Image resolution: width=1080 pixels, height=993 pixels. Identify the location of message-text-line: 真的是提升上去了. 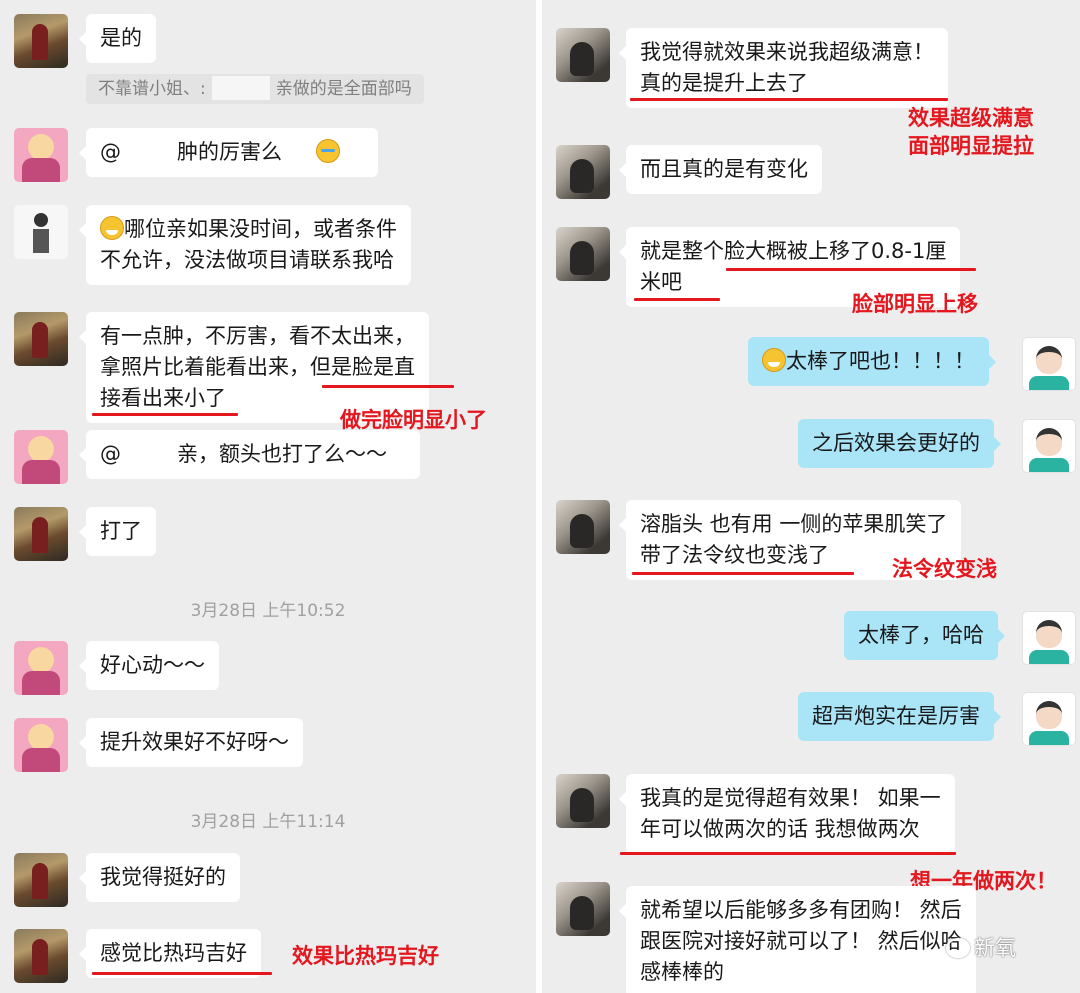
(724, 83).